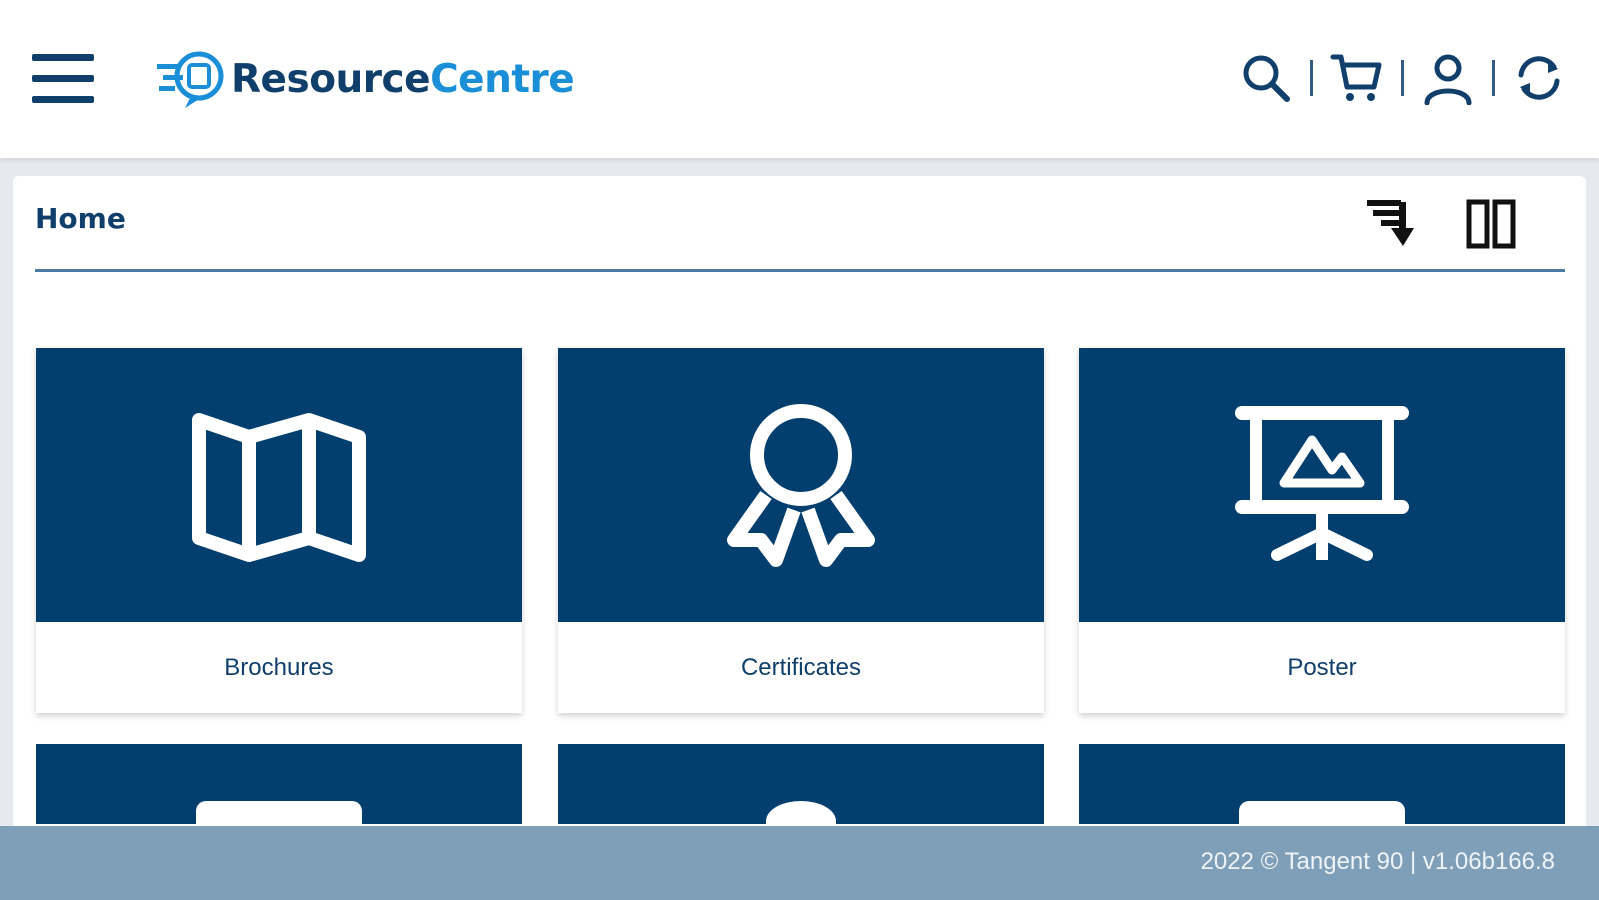 The image size is (1599, 900). Describe the element at coordinates (1394, 224) in the screenshot. I see `sort-down-icon` at that location.